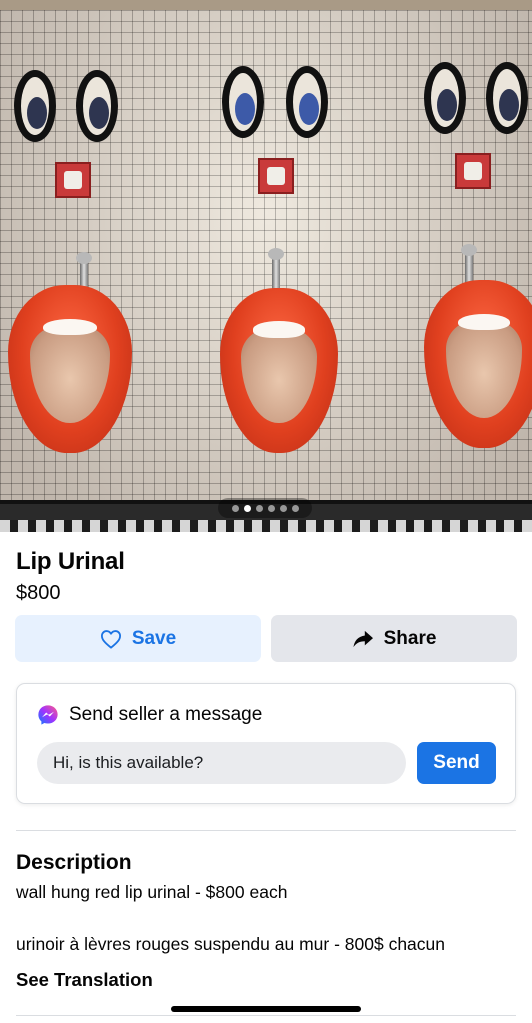 Image resolution: width=532 pixels, height=1023 pixels. What do you see at coordinates (154, 638) in the screenshot?
I see `save-label: Save` at bounding box center [154, 638].